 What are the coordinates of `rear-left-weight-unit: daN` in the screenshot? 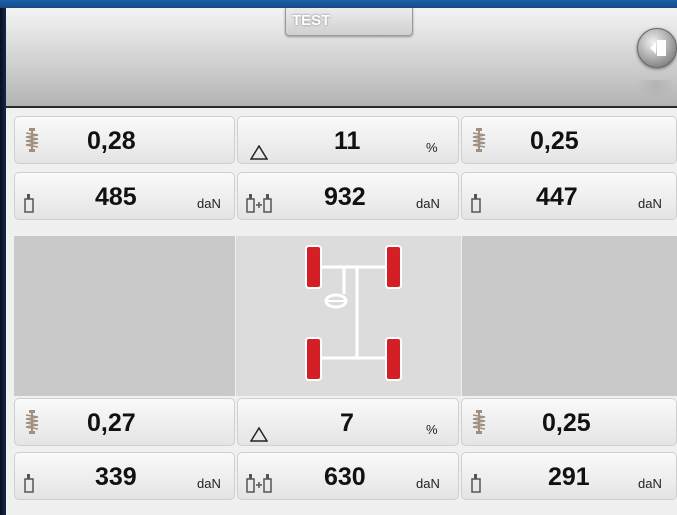 It's located at (209, 483).